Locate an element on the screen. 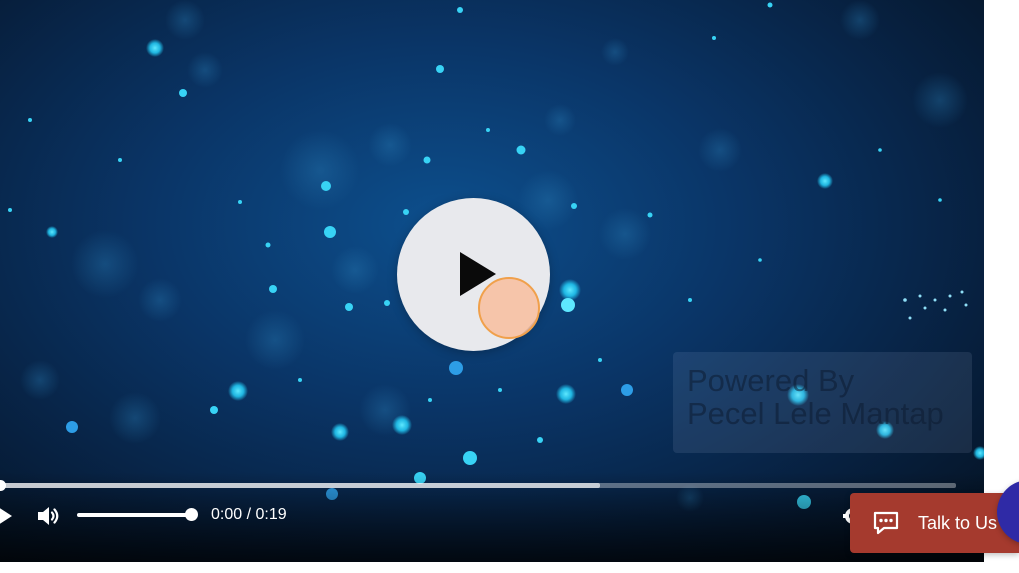  seek-buffered is located at coordinates (300, 485).